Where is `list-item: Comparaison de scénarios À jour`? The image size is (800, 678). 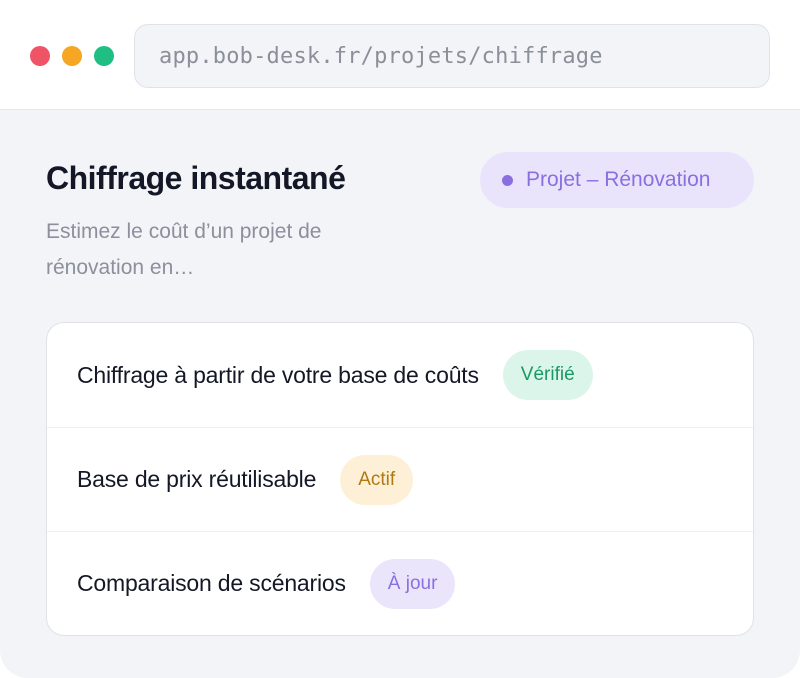
list-item: Comparaison de scénarios À jour is located at coordinates (400, 583).